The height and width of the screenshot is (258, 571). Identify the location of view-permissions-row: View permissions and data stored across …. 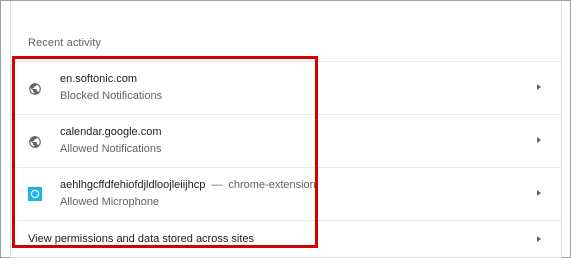
(286, 239).